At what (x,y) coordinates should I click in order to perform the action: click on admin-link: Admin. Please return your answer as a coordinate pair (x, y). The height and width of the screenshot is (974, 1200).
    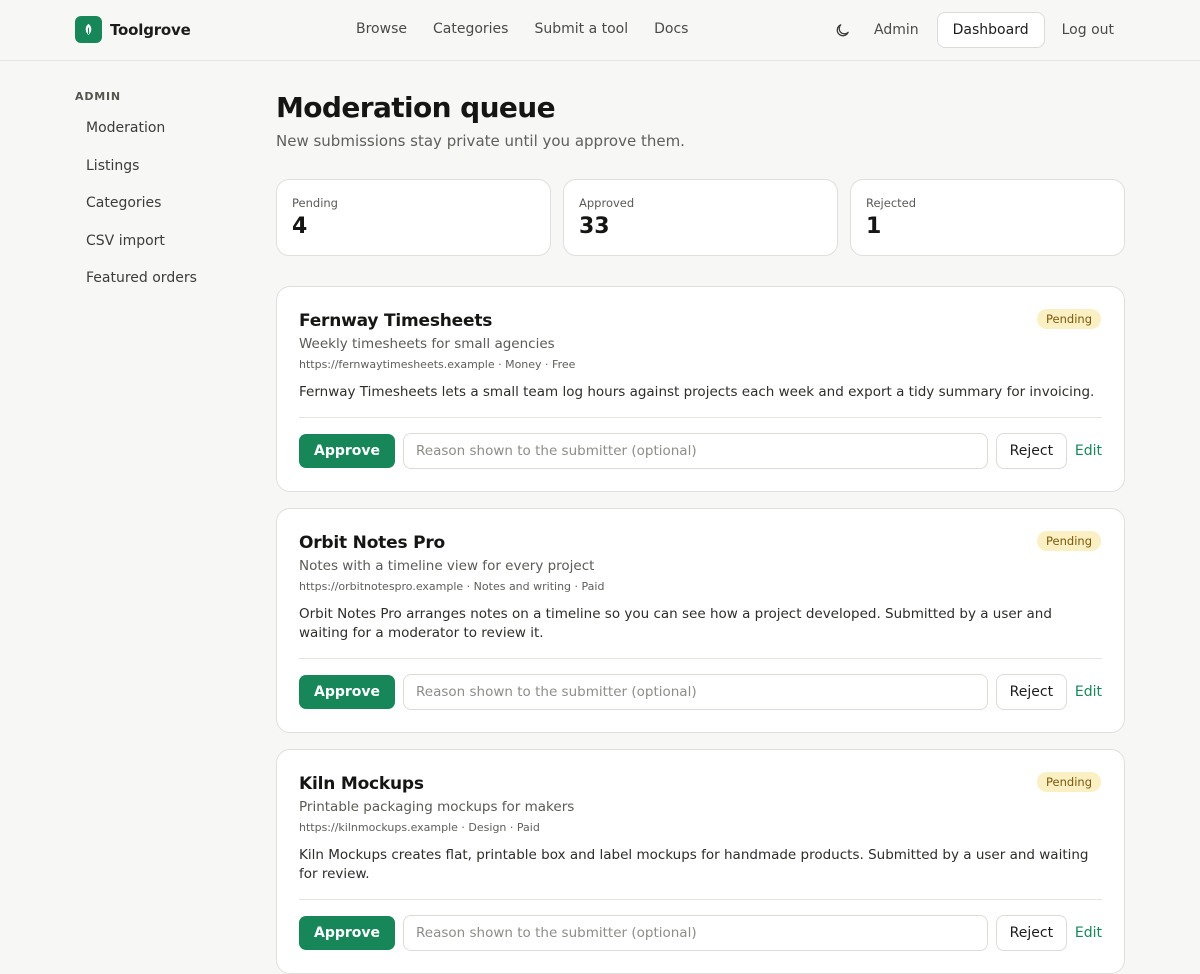
    Looking at the image, I should click on (896, 30).